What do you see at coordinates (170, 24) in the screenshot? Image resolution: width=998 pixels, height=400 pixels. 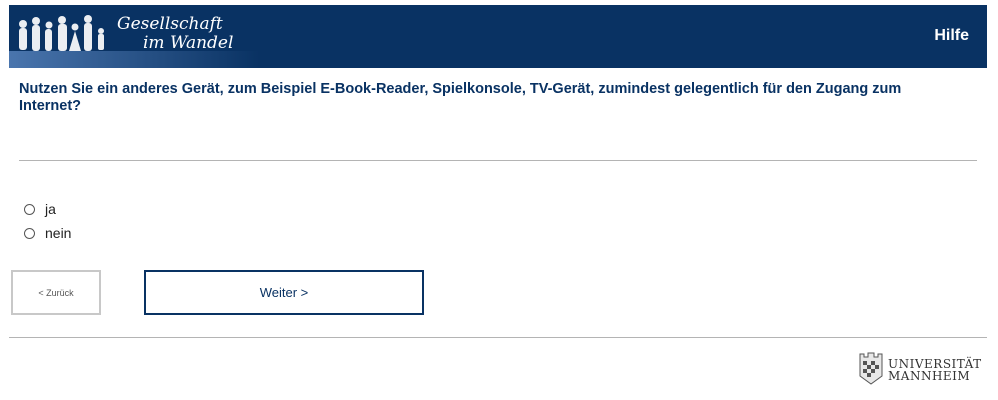 I see `logo-line1: Gesellschaft` at bounding box center [170, 24].